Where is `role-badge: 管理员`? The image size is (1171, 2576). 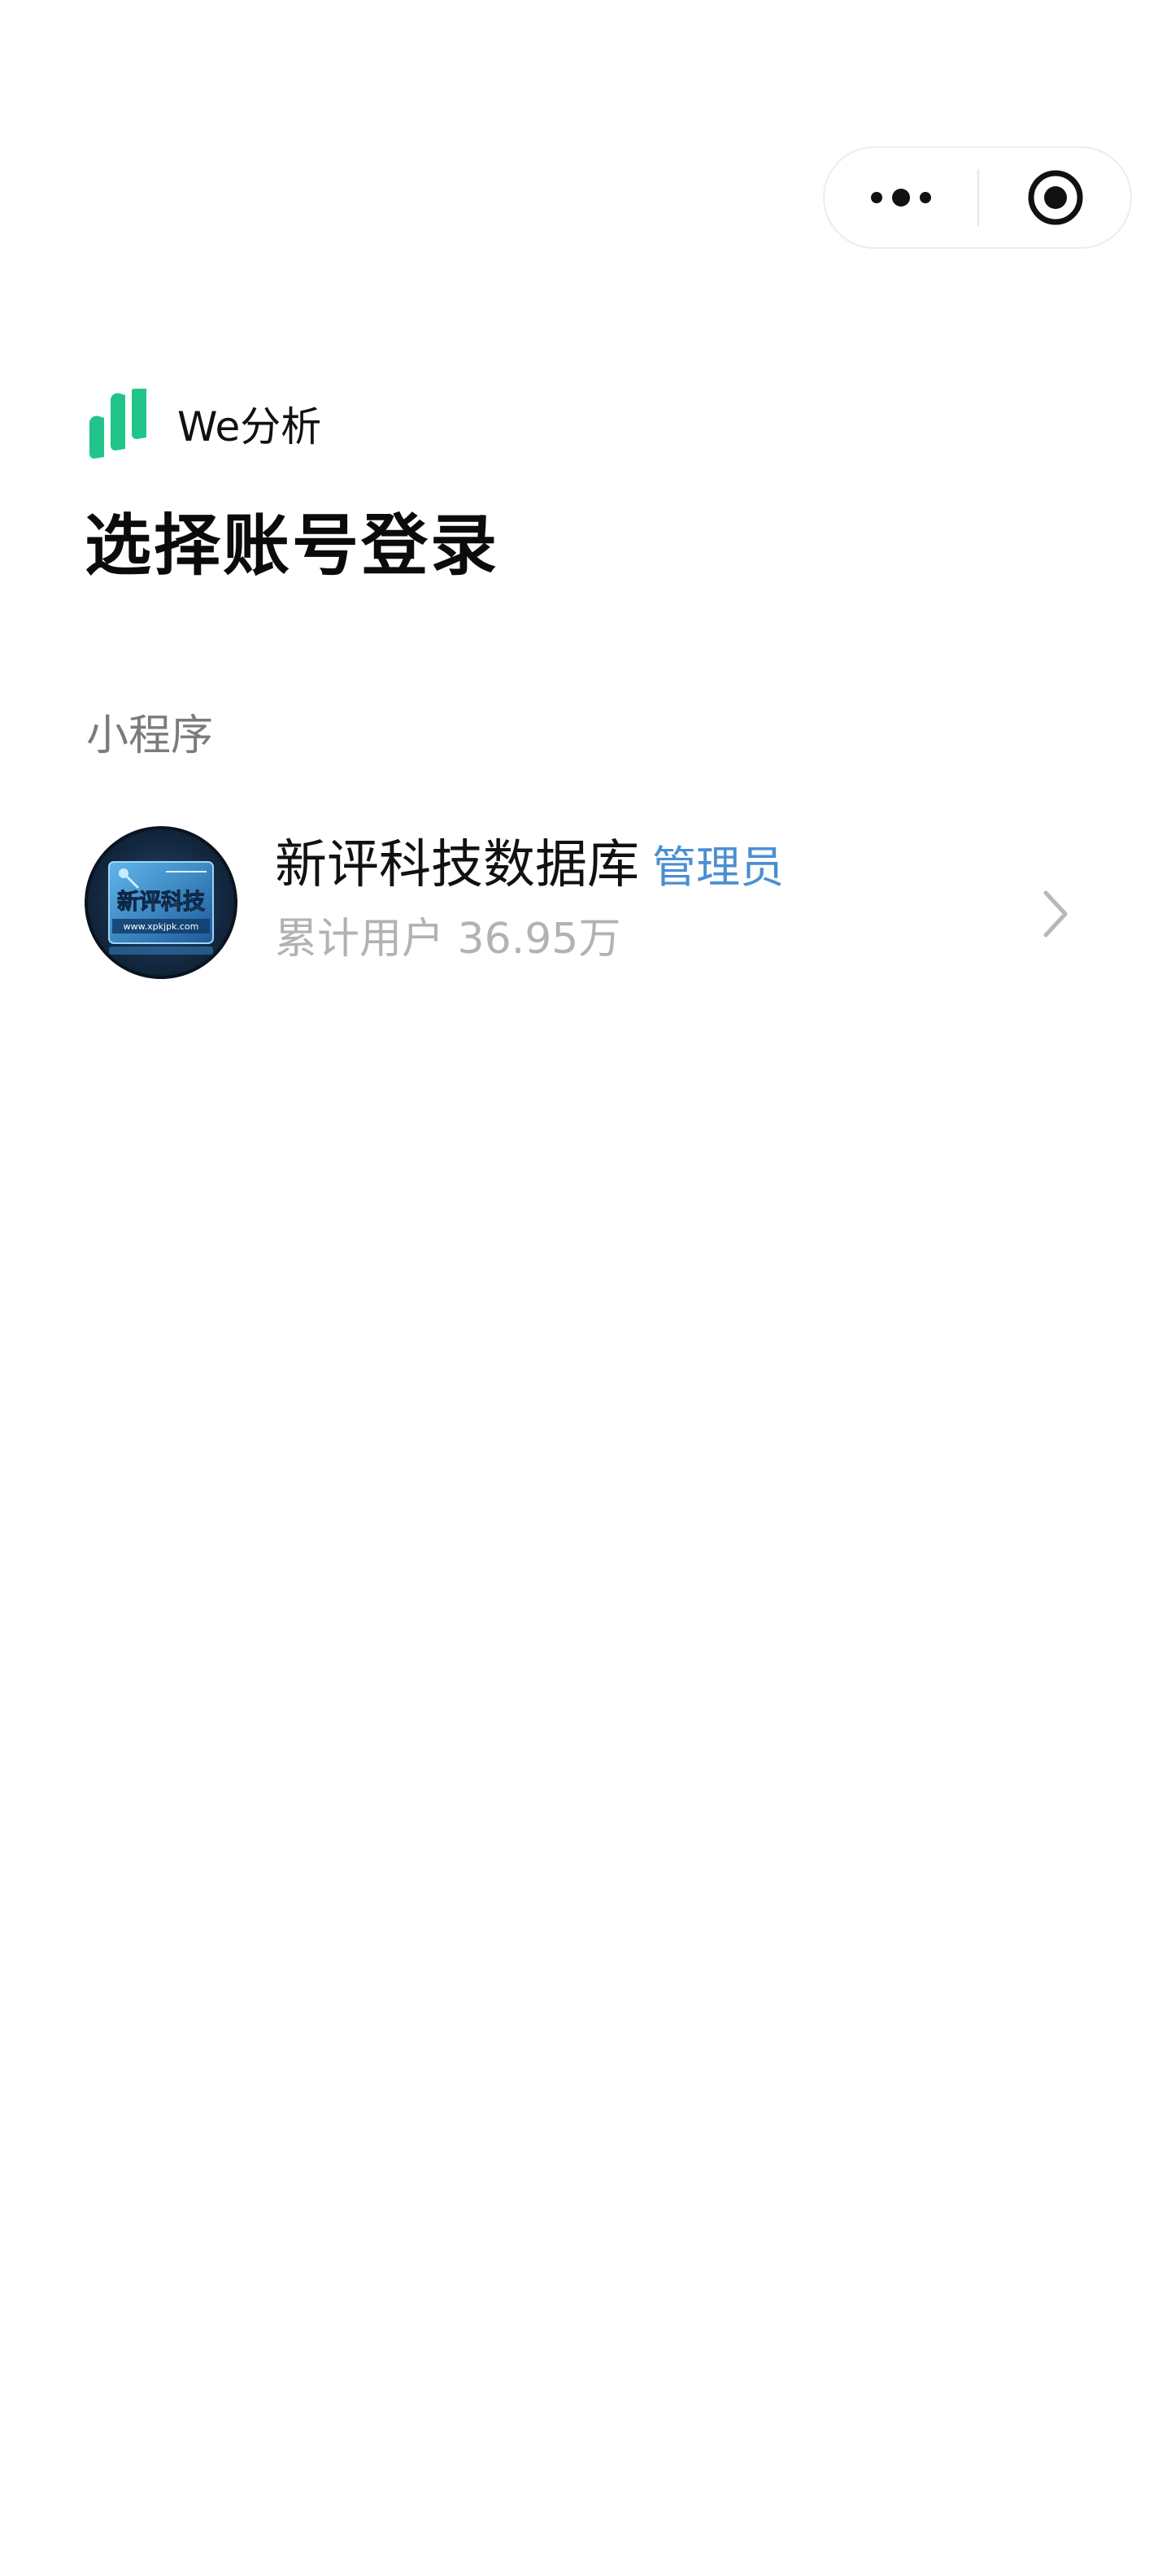
role-badge: 管理员 is located at coordinates (718, 867).